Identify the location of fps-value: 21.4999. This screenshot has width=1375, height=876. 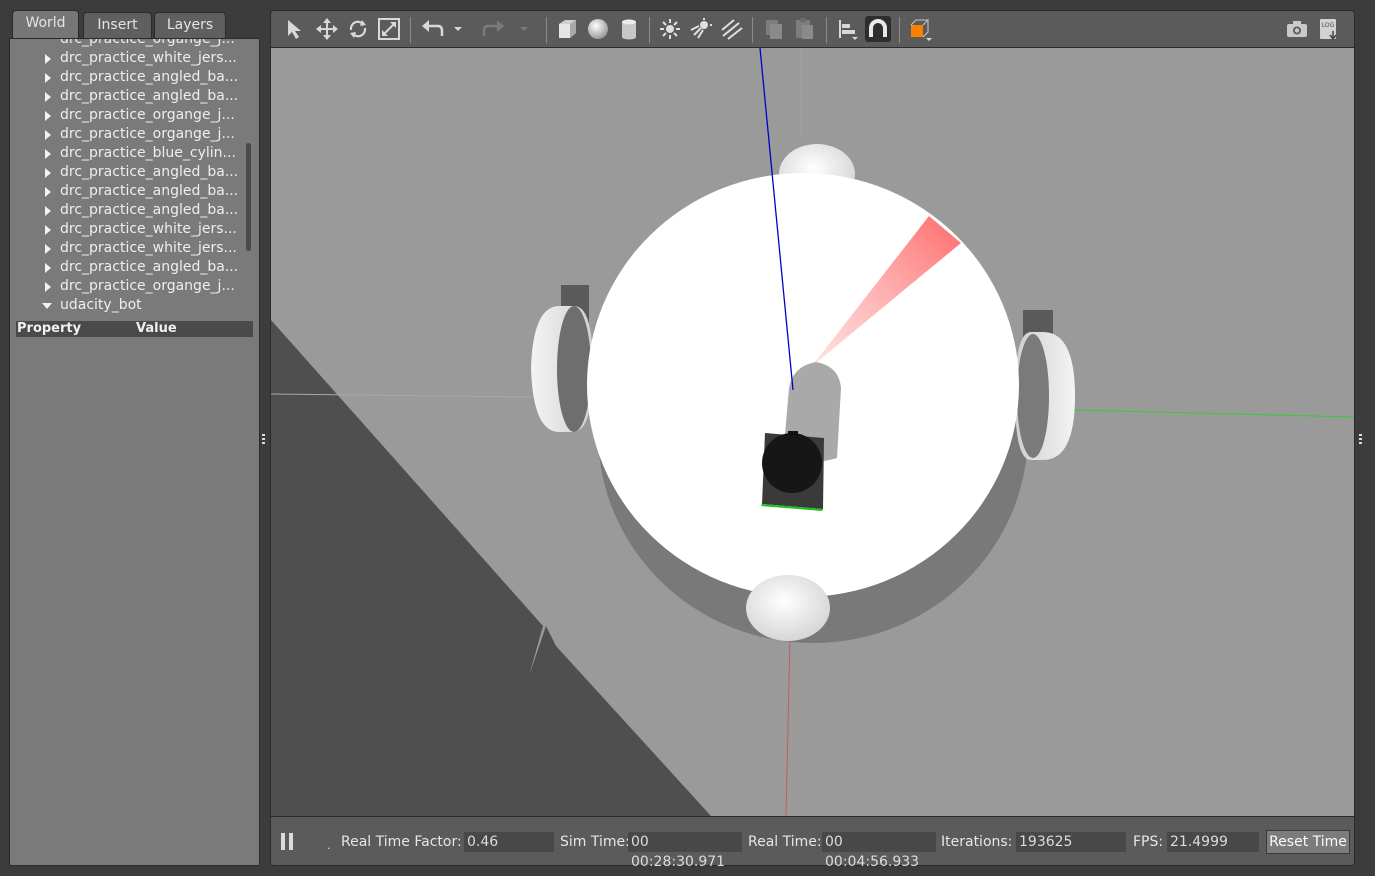
(1213, 842).